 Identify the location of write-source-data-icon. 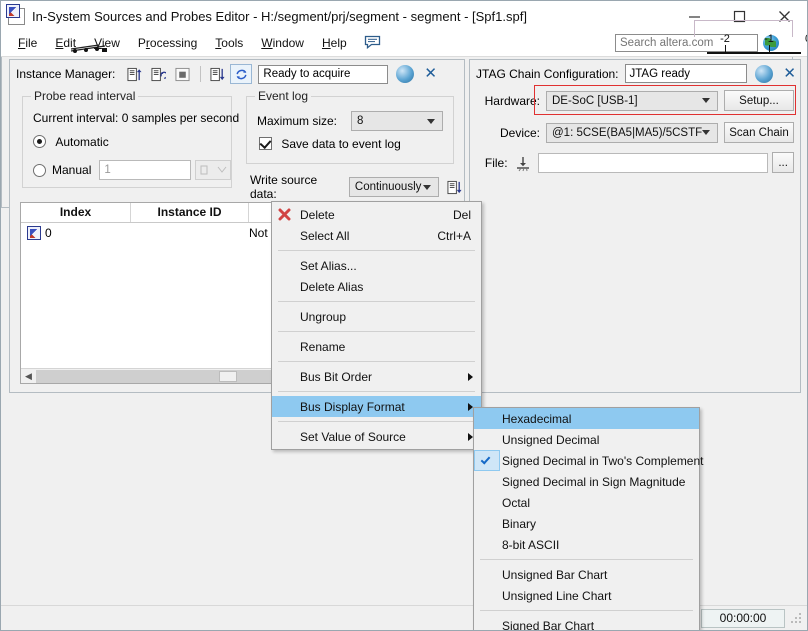
(454, 187).